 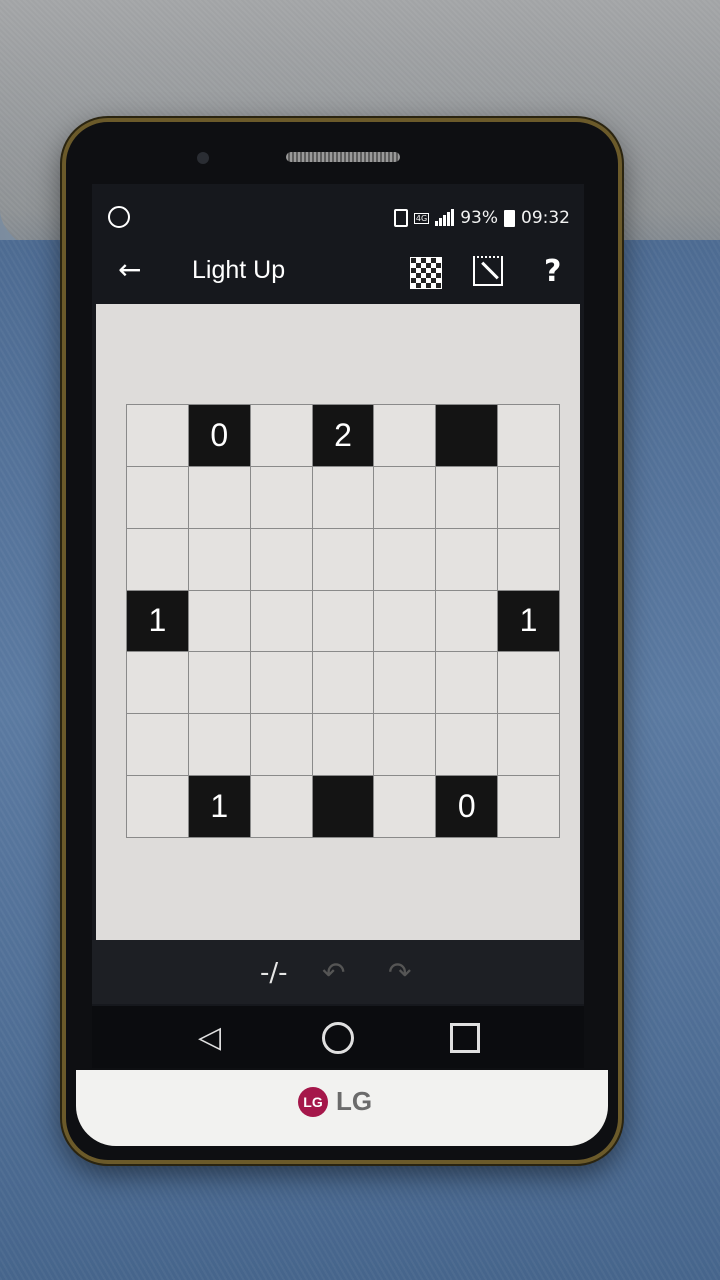 I want to click on clock: 09:32, so click(x=545, y=218).